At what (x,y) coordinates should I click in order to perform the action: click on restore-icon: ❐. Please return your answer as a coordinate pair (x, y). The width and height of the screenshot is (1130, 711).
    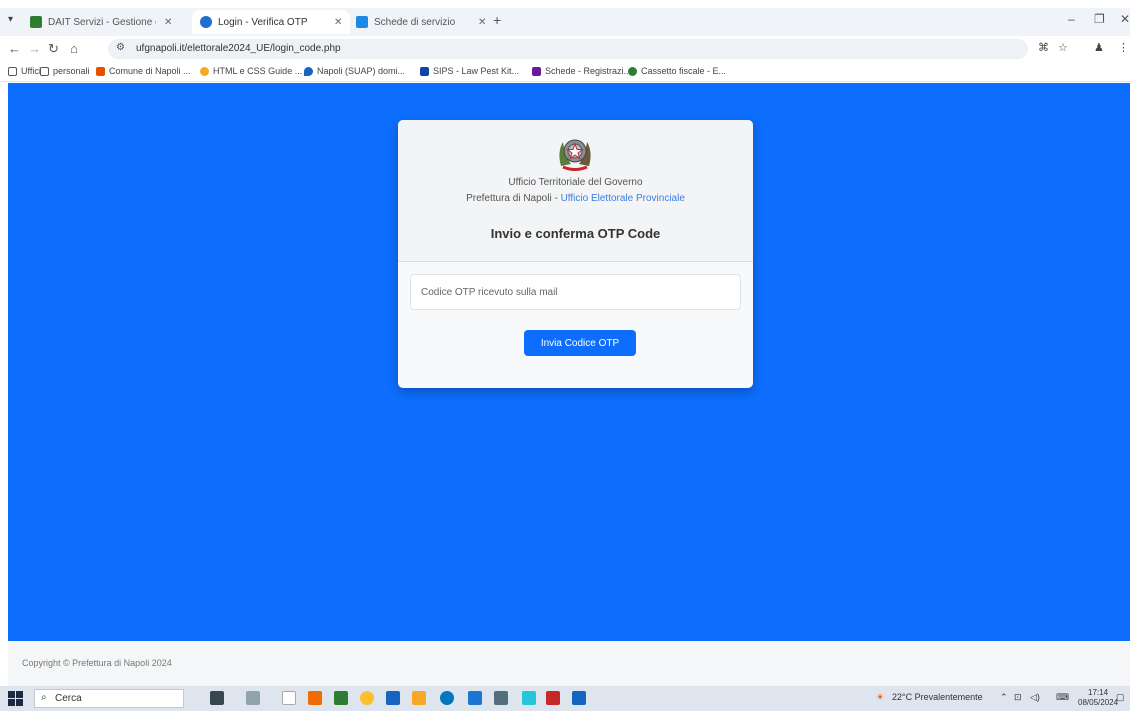
    Looking at the image, I should click on (1099, 19).